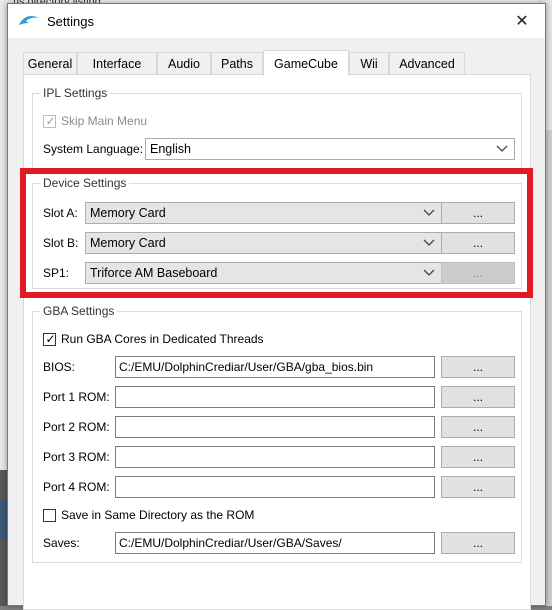  I want to click on port3-rom-field, so click(275, 457).